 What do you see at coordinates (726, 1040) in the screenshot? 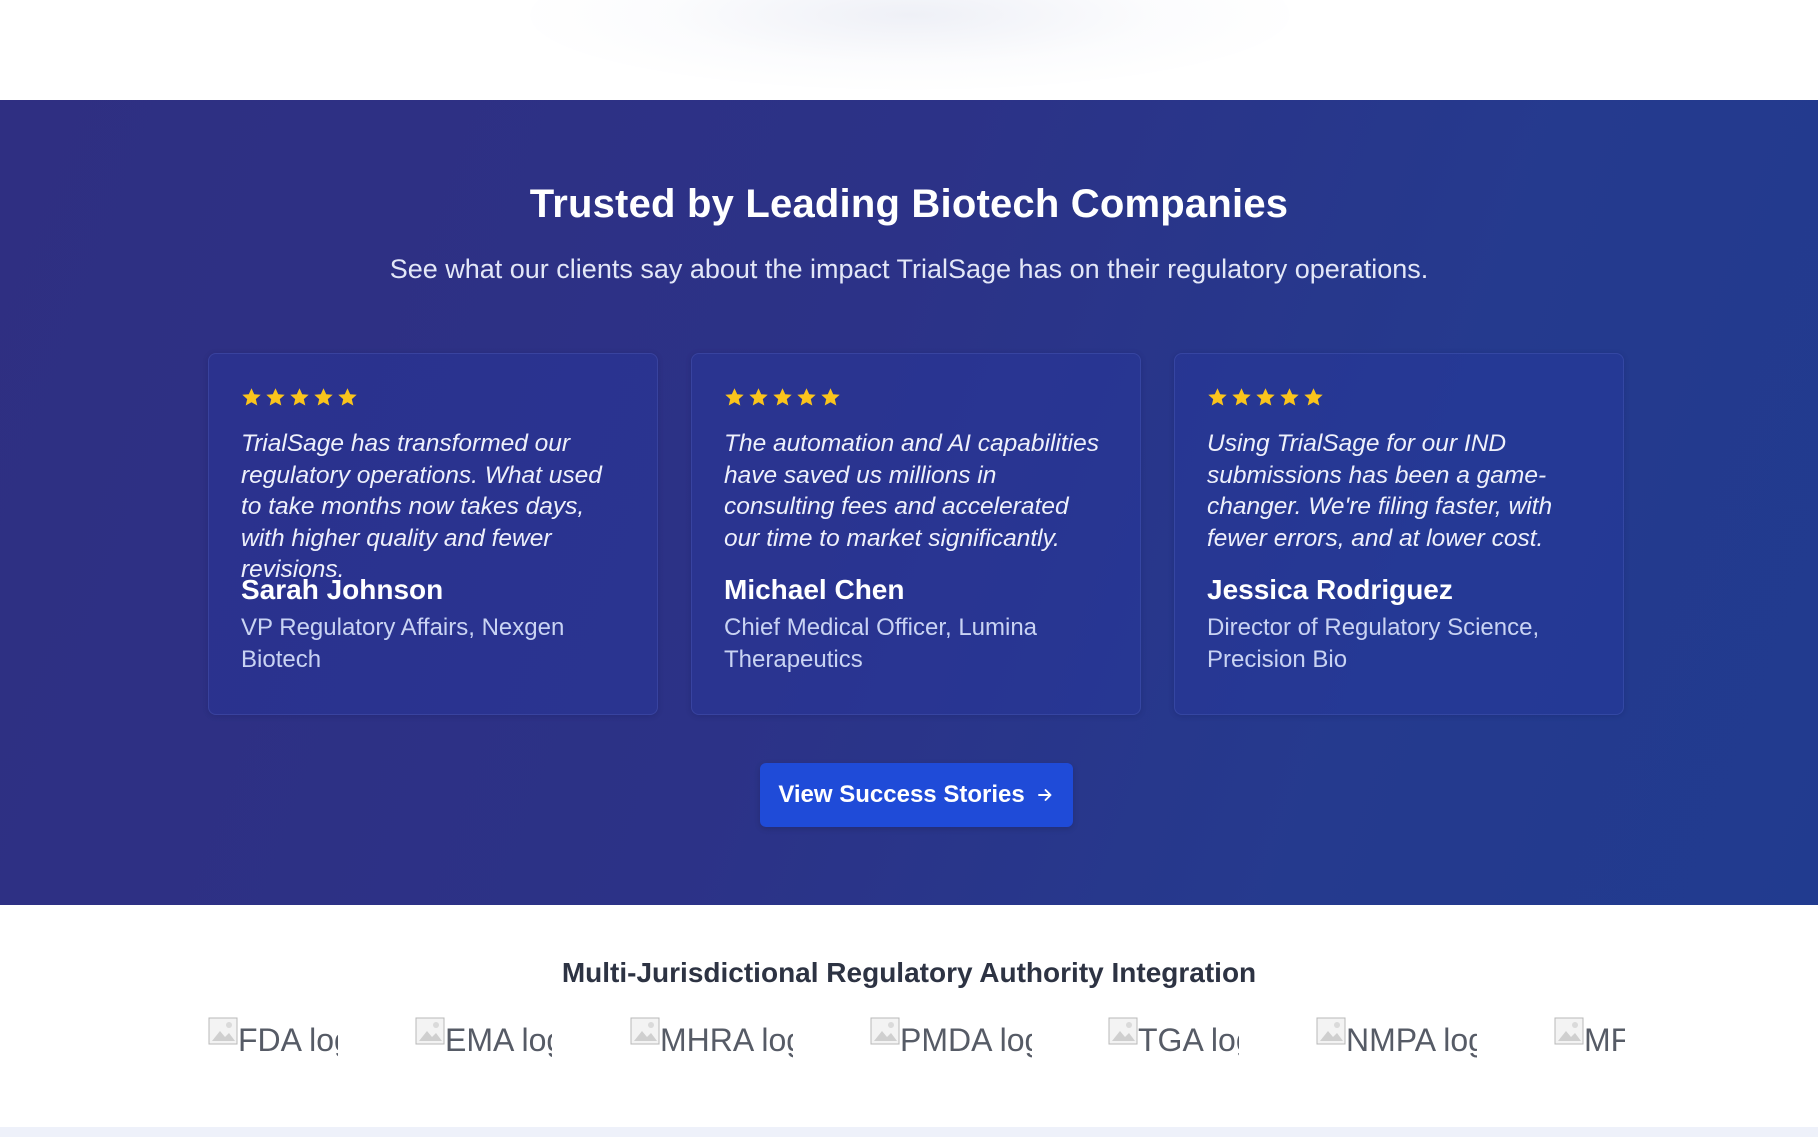
I see `logo-alt-text: MHRA logo` at bounding box center [726, 1040].